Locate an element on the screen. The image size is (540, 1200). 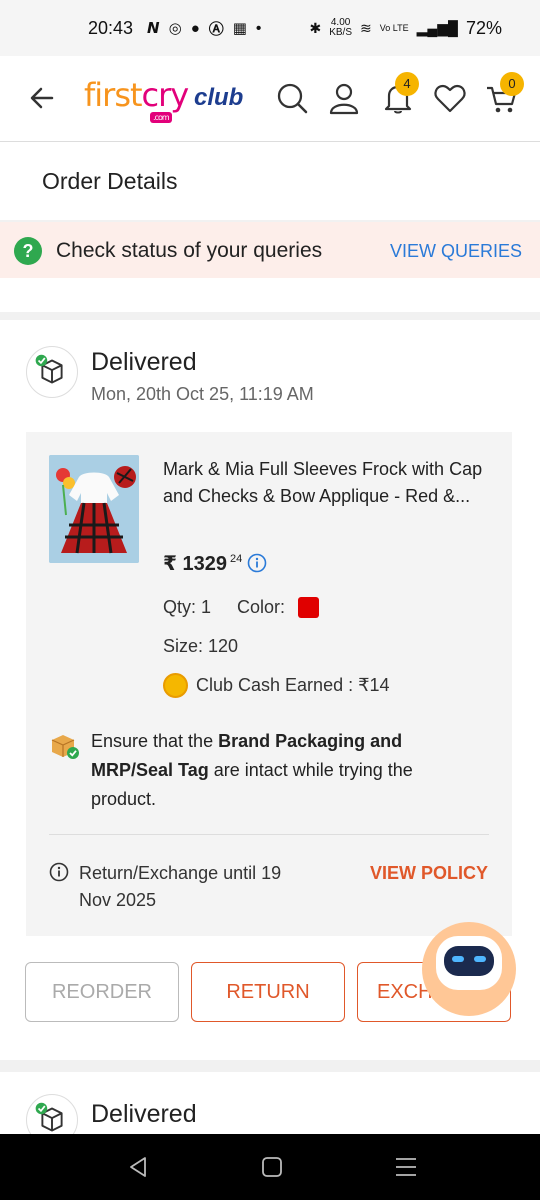
notice-text-1: Ensure that the is located at coordinates (155, 741).